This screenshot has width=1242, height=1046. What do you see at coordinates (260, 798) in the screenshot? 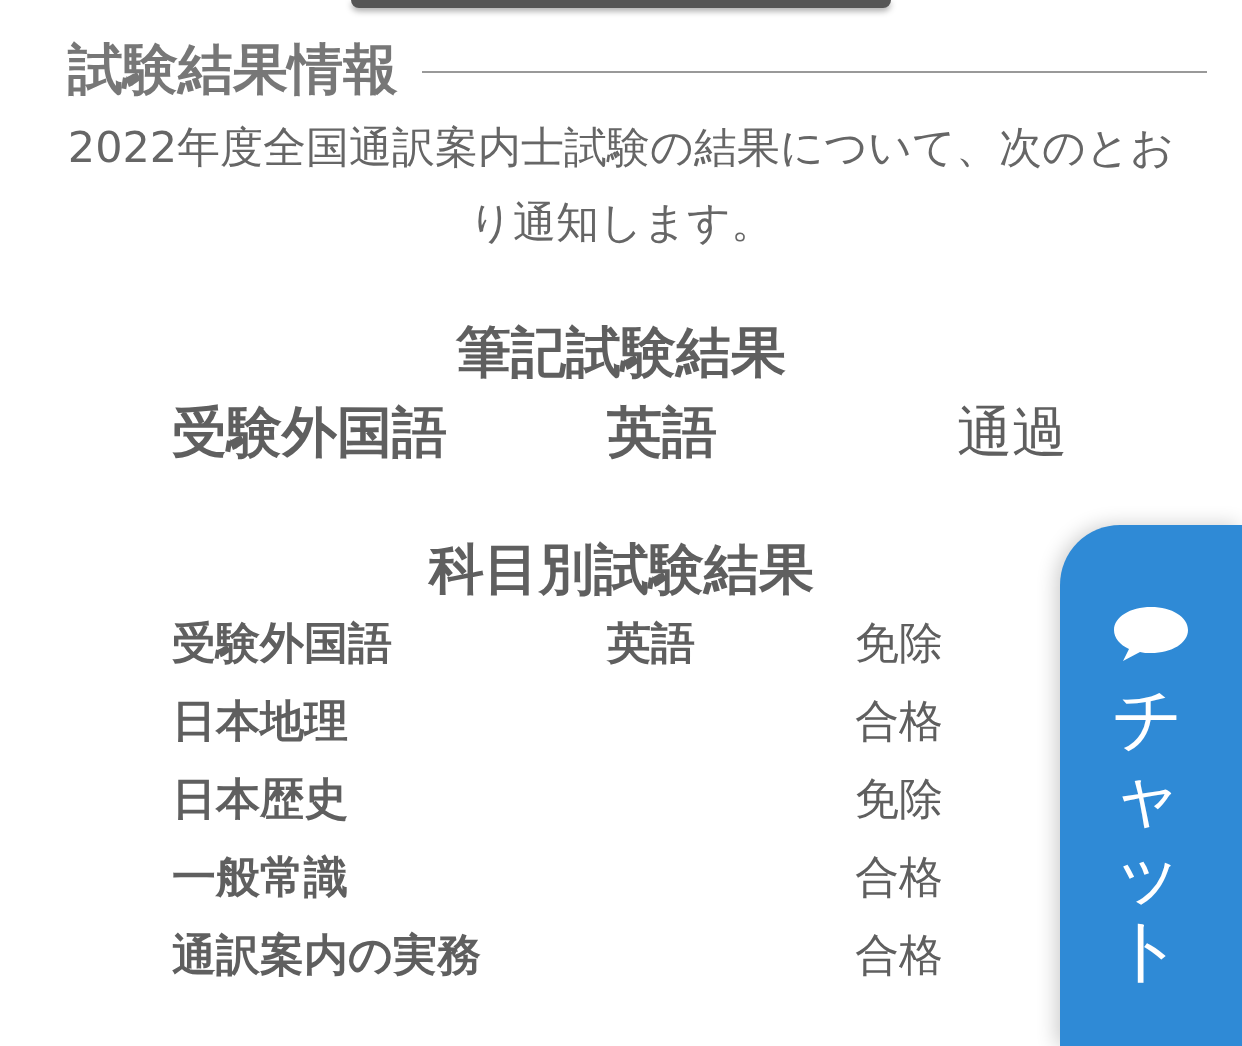
I see `subject-label: 日本歴史` at bounding box center [260, 798].